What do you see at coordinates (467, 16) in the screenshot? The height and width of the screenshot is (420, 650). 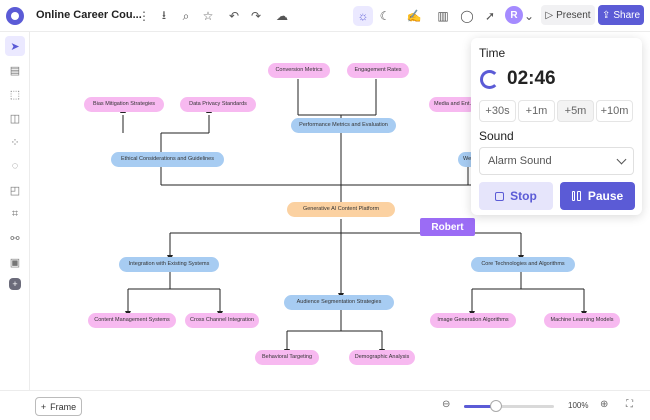 I see `comment-icon: ◯` at bounding box center [467, 16].